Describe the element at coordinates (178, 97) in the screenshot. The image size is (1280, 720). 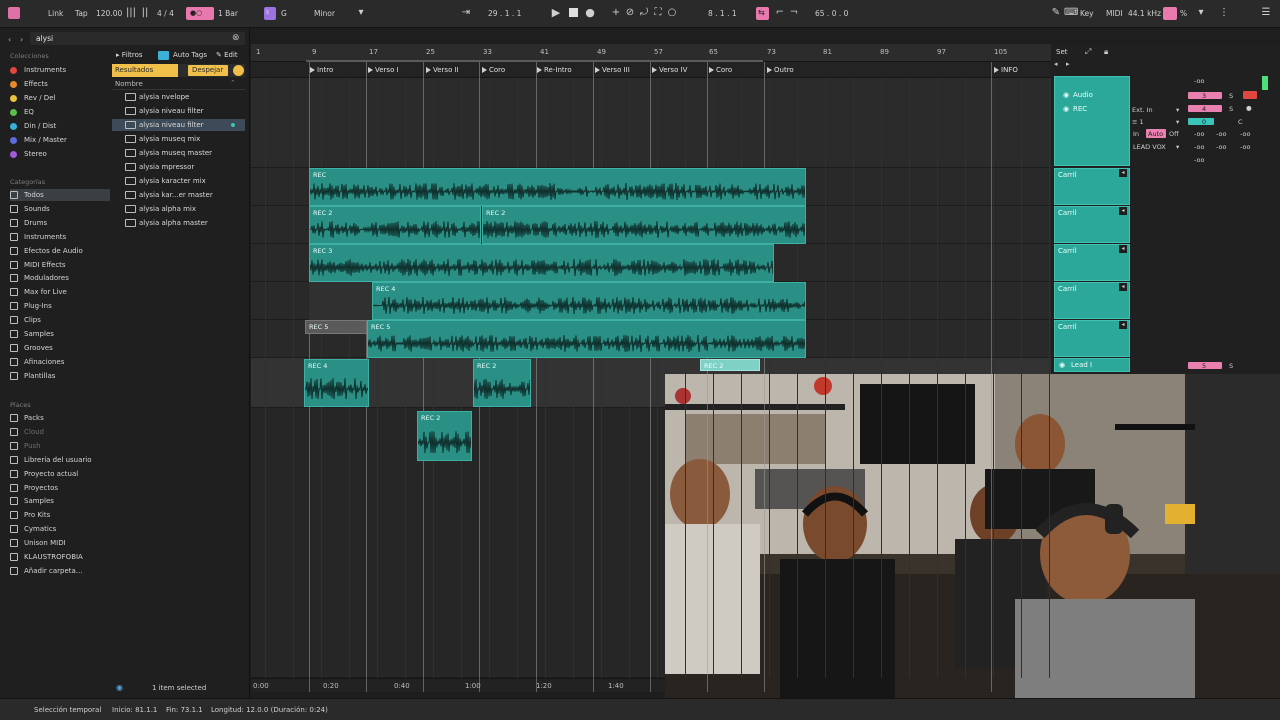
I see `result-item: alysia nvelope` at that location.